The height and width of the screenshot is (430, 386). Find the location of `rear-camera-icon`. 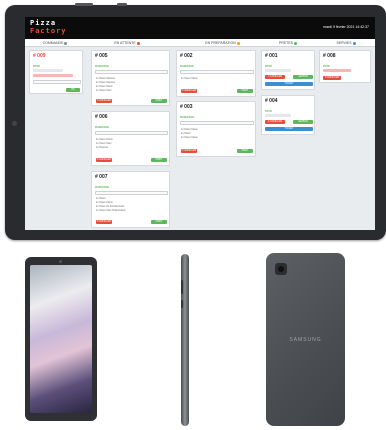

rear-camera-icon is located at coordinates (281, 269).